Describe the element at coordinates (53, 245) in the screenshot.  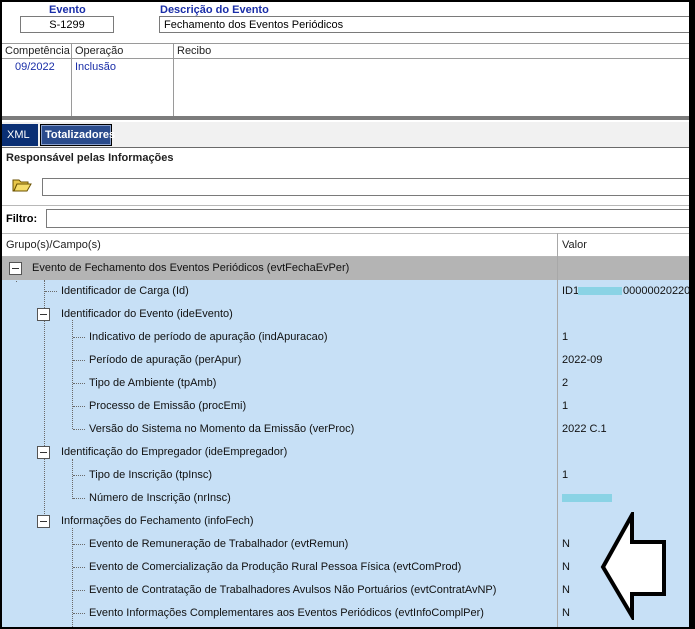
I see `col-grupos-campos: Grupo(s)/Campo(s)` at that location.